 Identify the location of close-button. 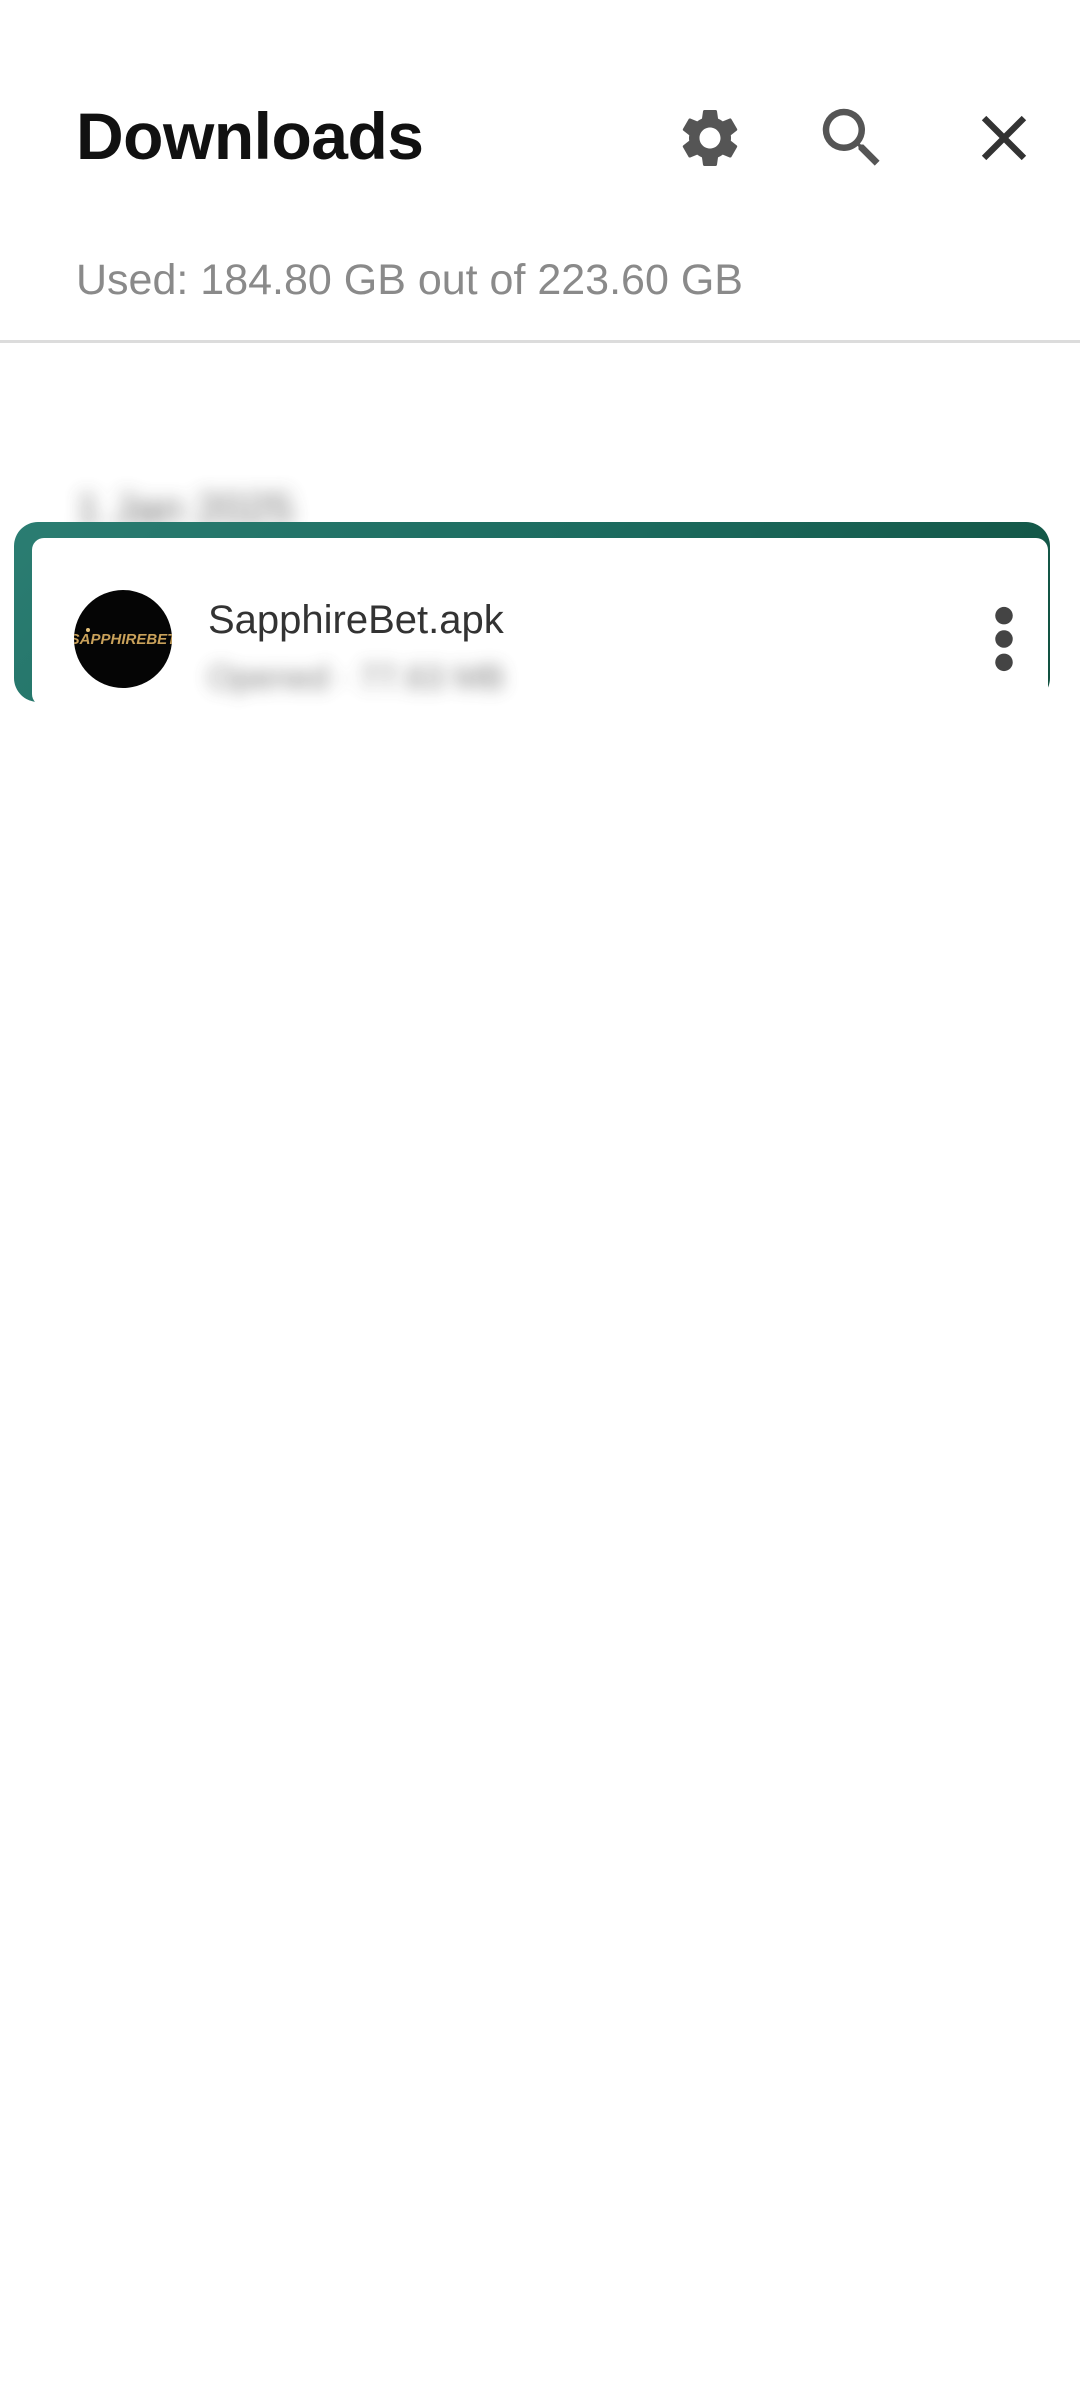
(1004, 138).